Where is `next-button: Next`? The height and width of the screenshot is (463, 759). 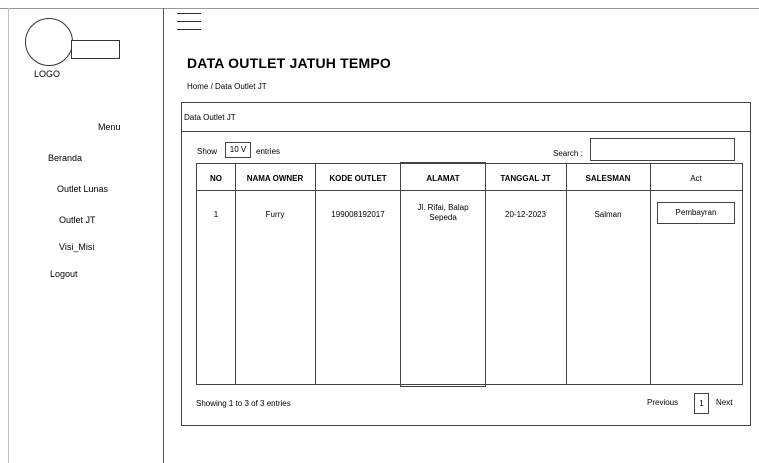 next-button: Next is located at coordinates (724, 402).